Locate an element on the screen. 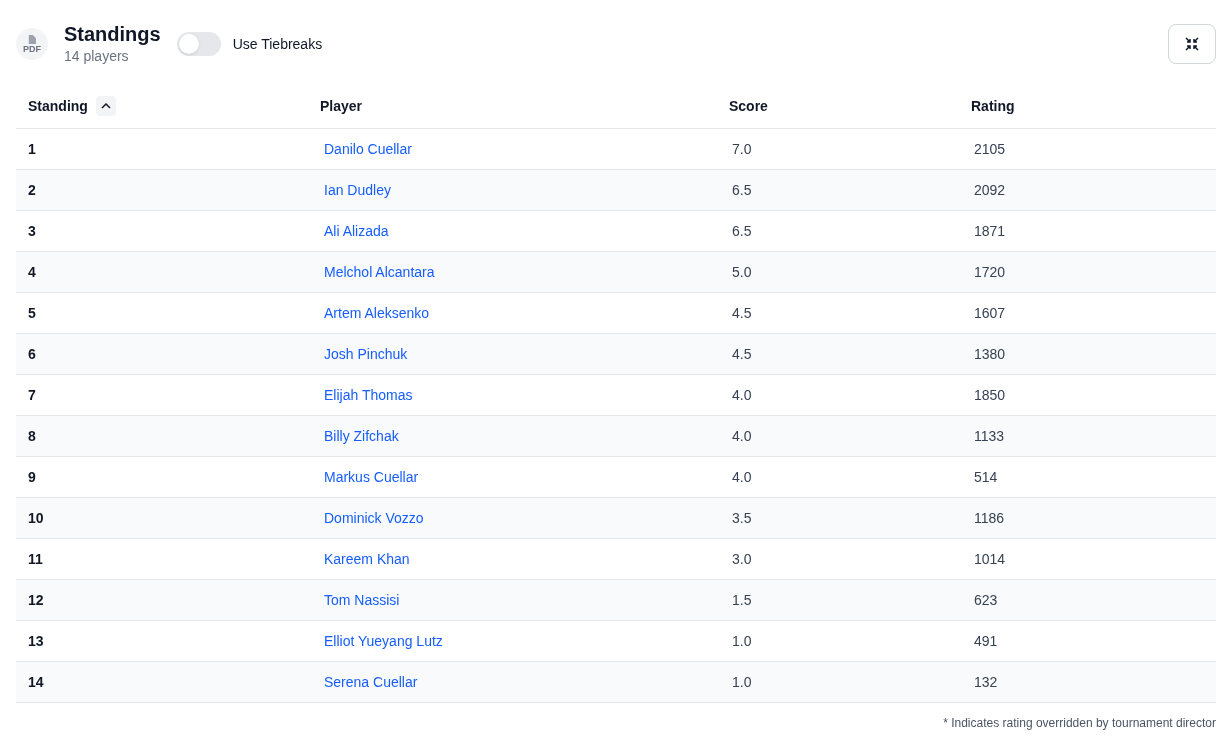 The height and width of the screenshot is (752, 1232). collapse-icon is located at coordinates (1192, 44).